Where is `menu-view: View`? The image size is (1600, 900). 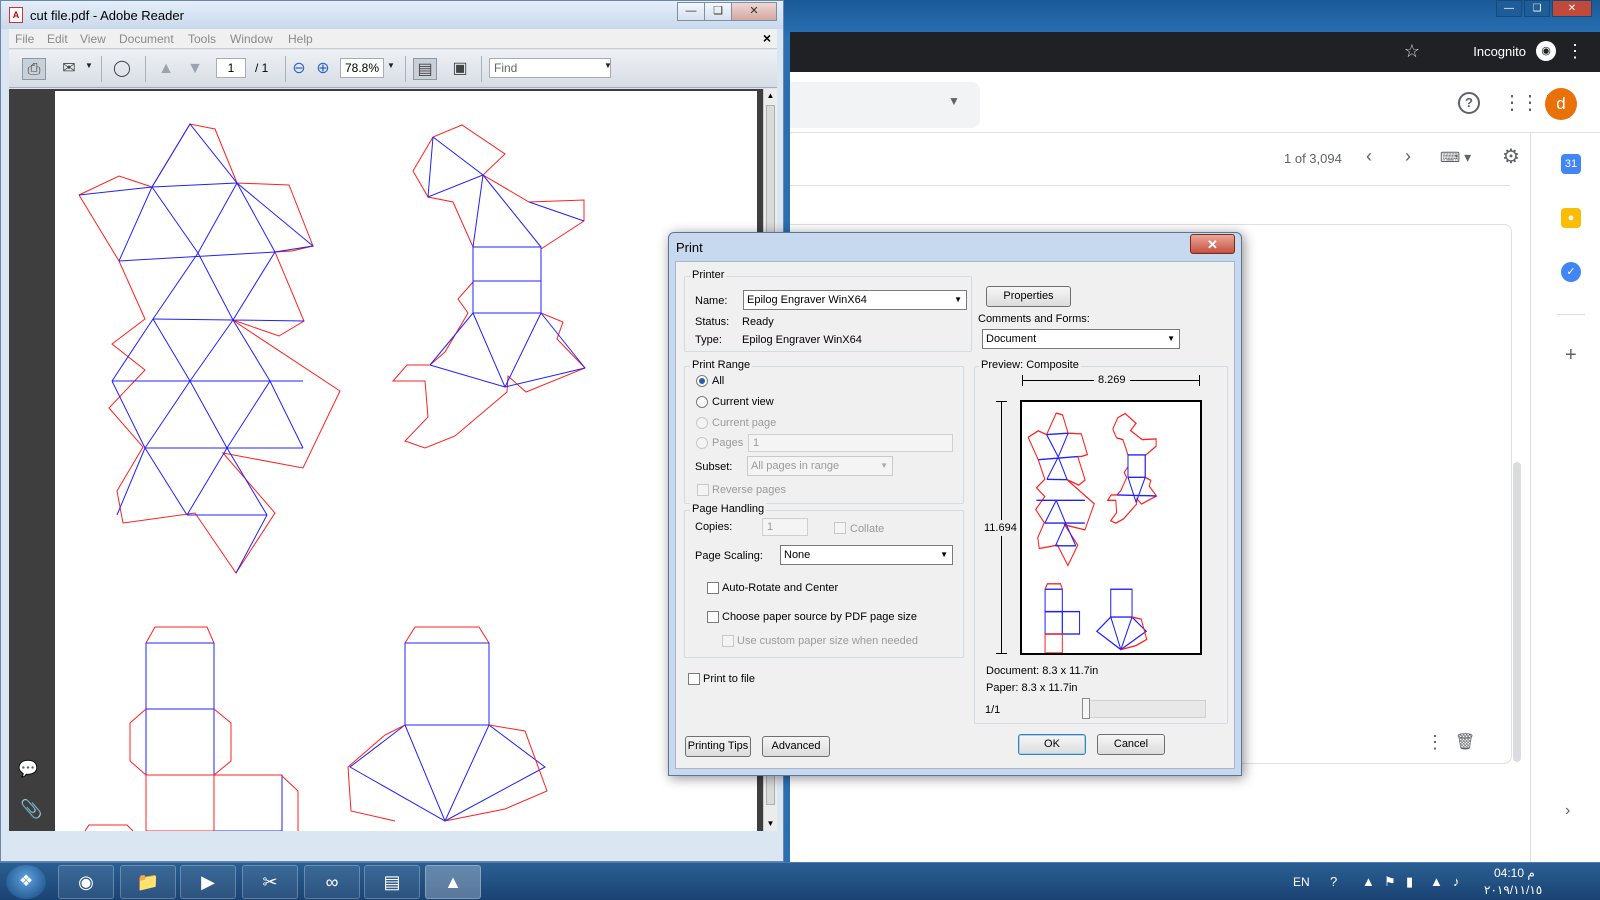 menu-view: View is located at coordinates (93, 39).